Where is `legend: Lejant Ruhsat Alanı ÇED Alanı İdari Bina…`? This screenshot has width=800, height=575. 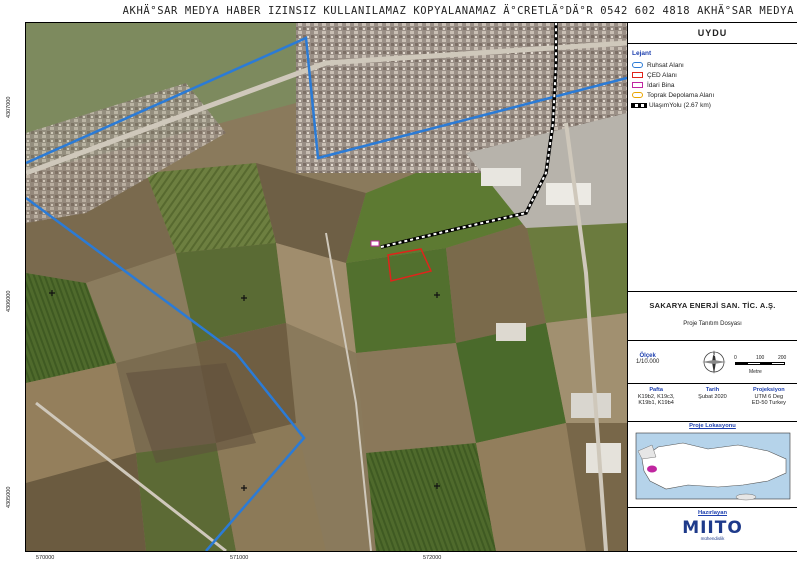
legend: Lejant Ruhsat Alanı ÇED Alanı İdari Bina… is located at coordinates (712, 77).